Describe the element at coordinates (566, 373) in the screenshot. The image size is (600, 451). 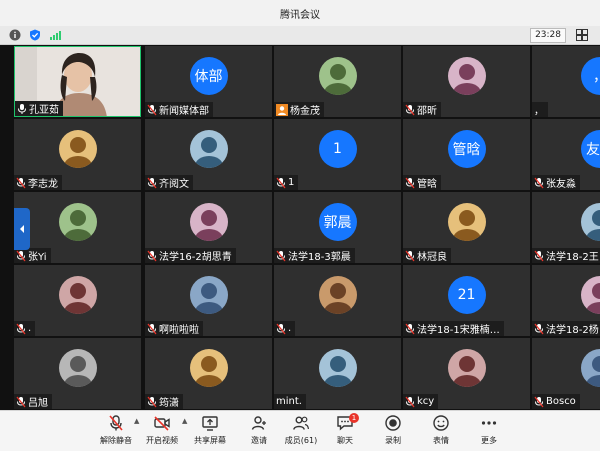
I see `participant-tile: Bosco` at that location.